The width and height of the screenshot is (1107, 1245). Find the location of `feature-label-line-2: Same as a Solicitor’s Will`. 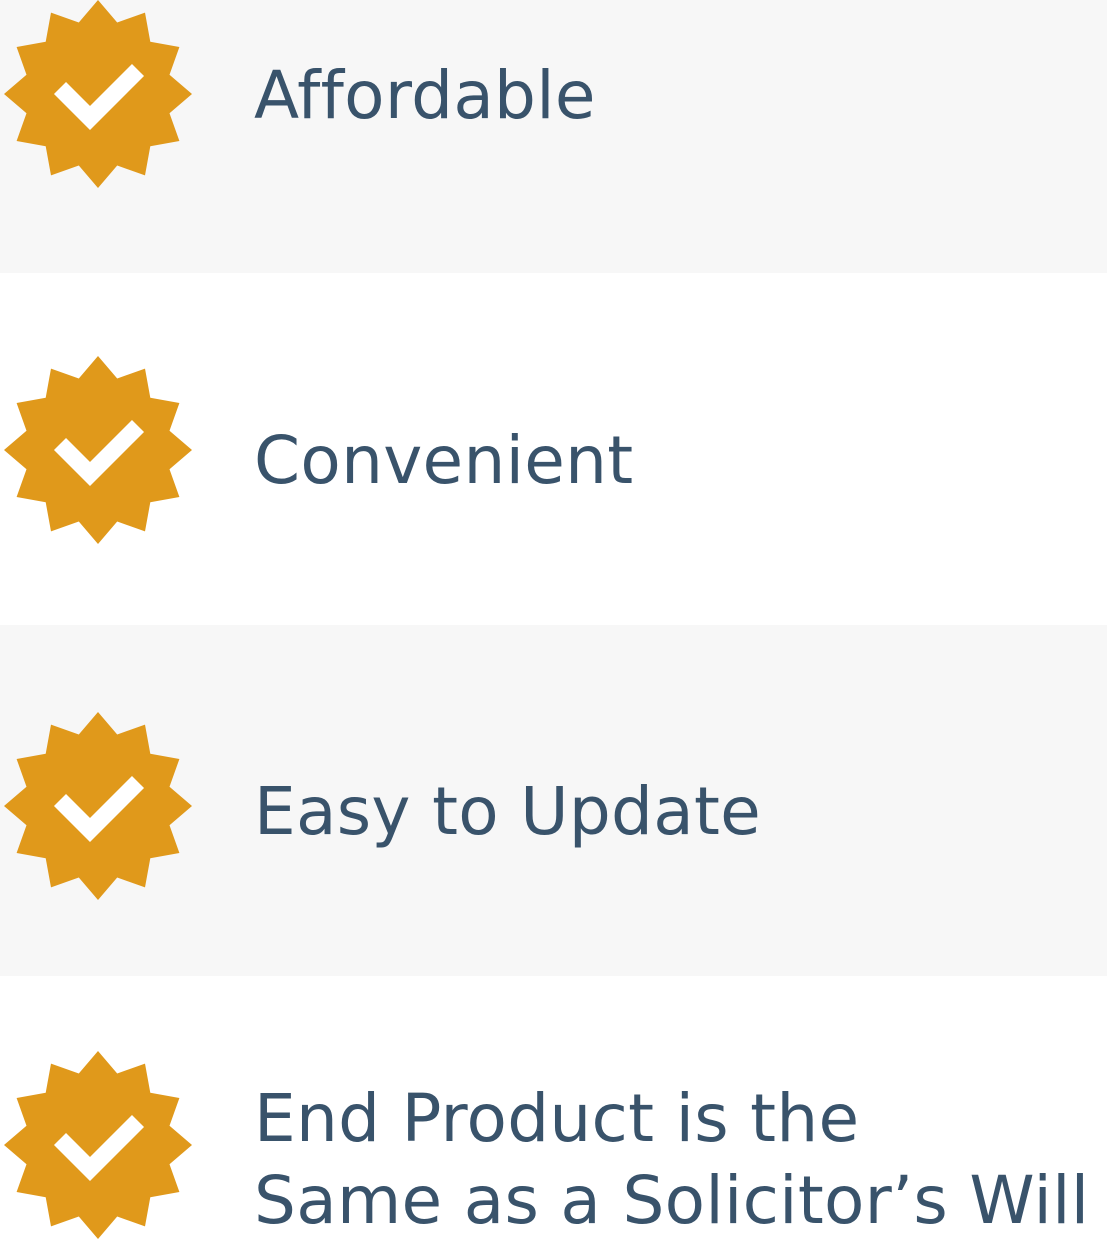

feature-label-line-2: Same as a Solicitor’s Will is located at coordinates (672, 1200).